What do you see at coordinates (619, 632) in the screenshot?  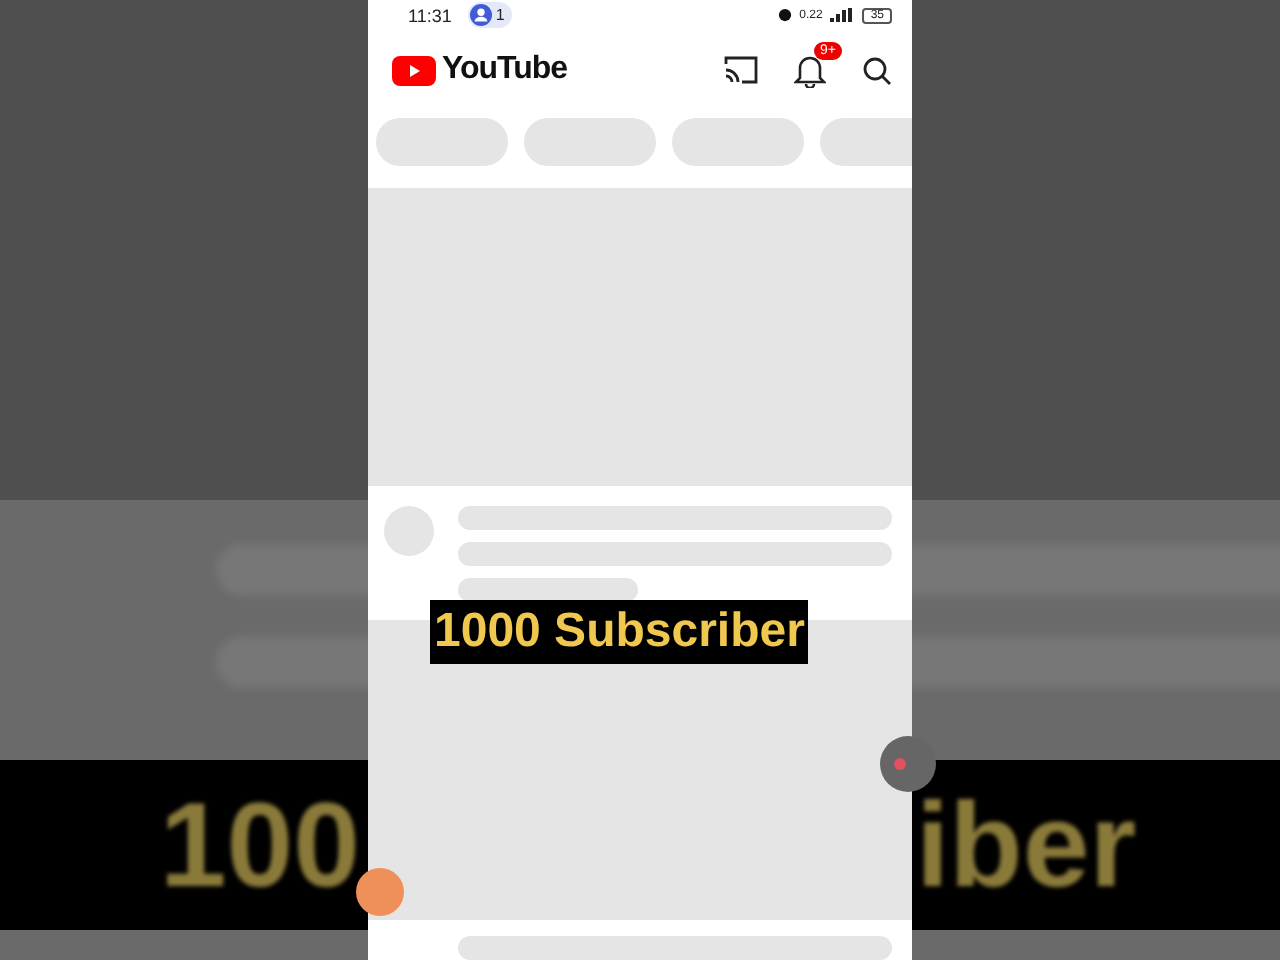 I see `video-caption: 1000 Subscriber` at bounding box center [619, 632].